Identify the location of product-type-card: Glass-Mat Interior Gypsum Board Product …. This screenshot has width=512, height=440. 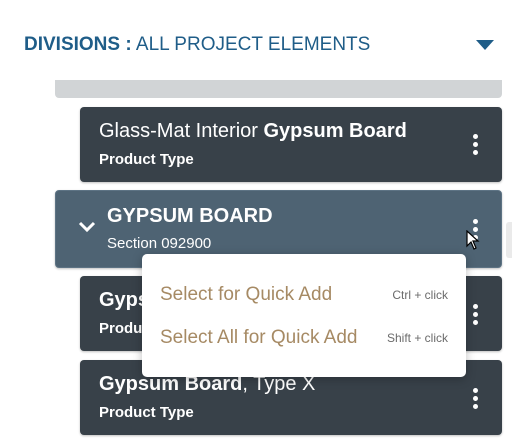
(291, 144).